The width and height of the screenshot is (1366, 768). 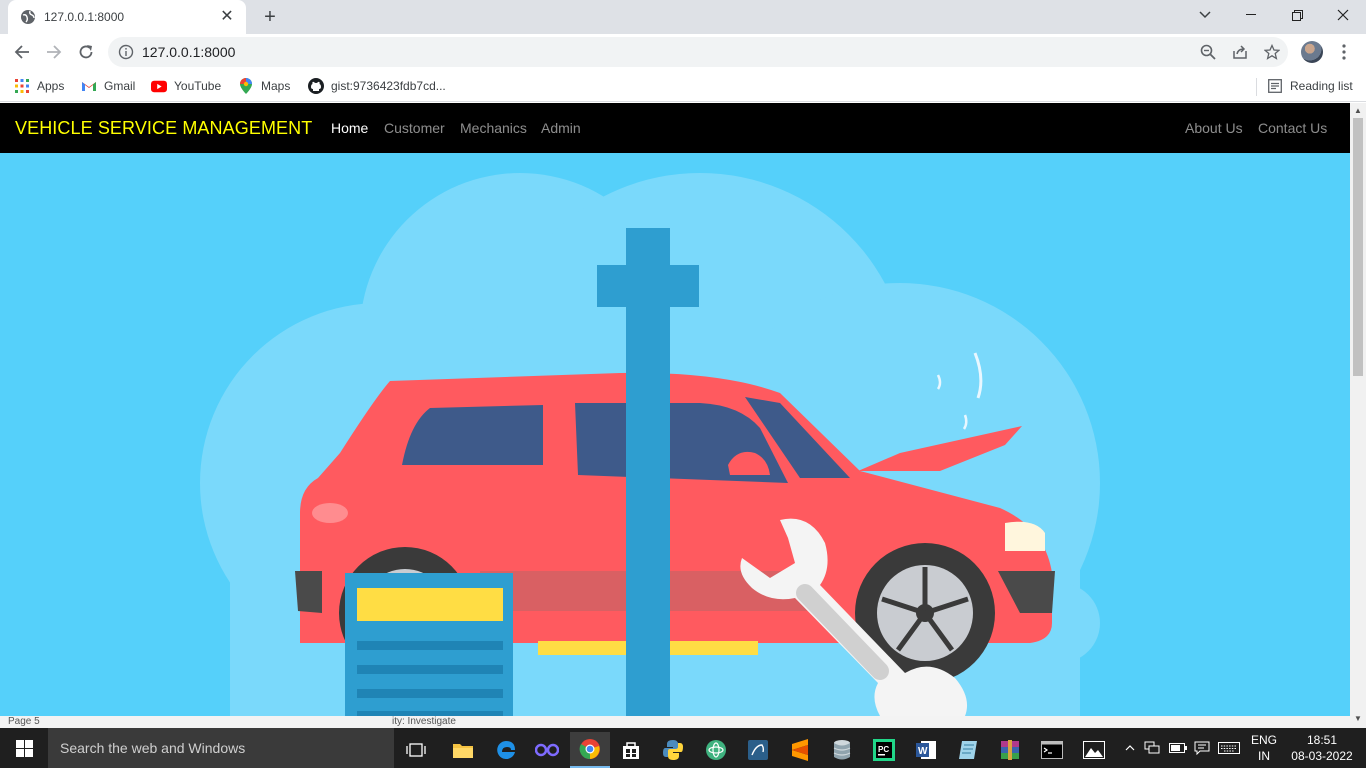 What do you see at coordinates (1256, 87) in the screenshot?
I see `bookmark-divider` at bounding box center [1256, 87].